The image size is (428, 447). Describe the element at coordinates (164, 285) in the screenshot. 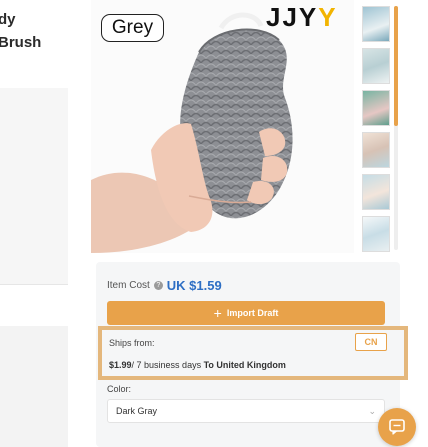

I see `item-cost-row: Item Cost ? UK $1.59` at that location.